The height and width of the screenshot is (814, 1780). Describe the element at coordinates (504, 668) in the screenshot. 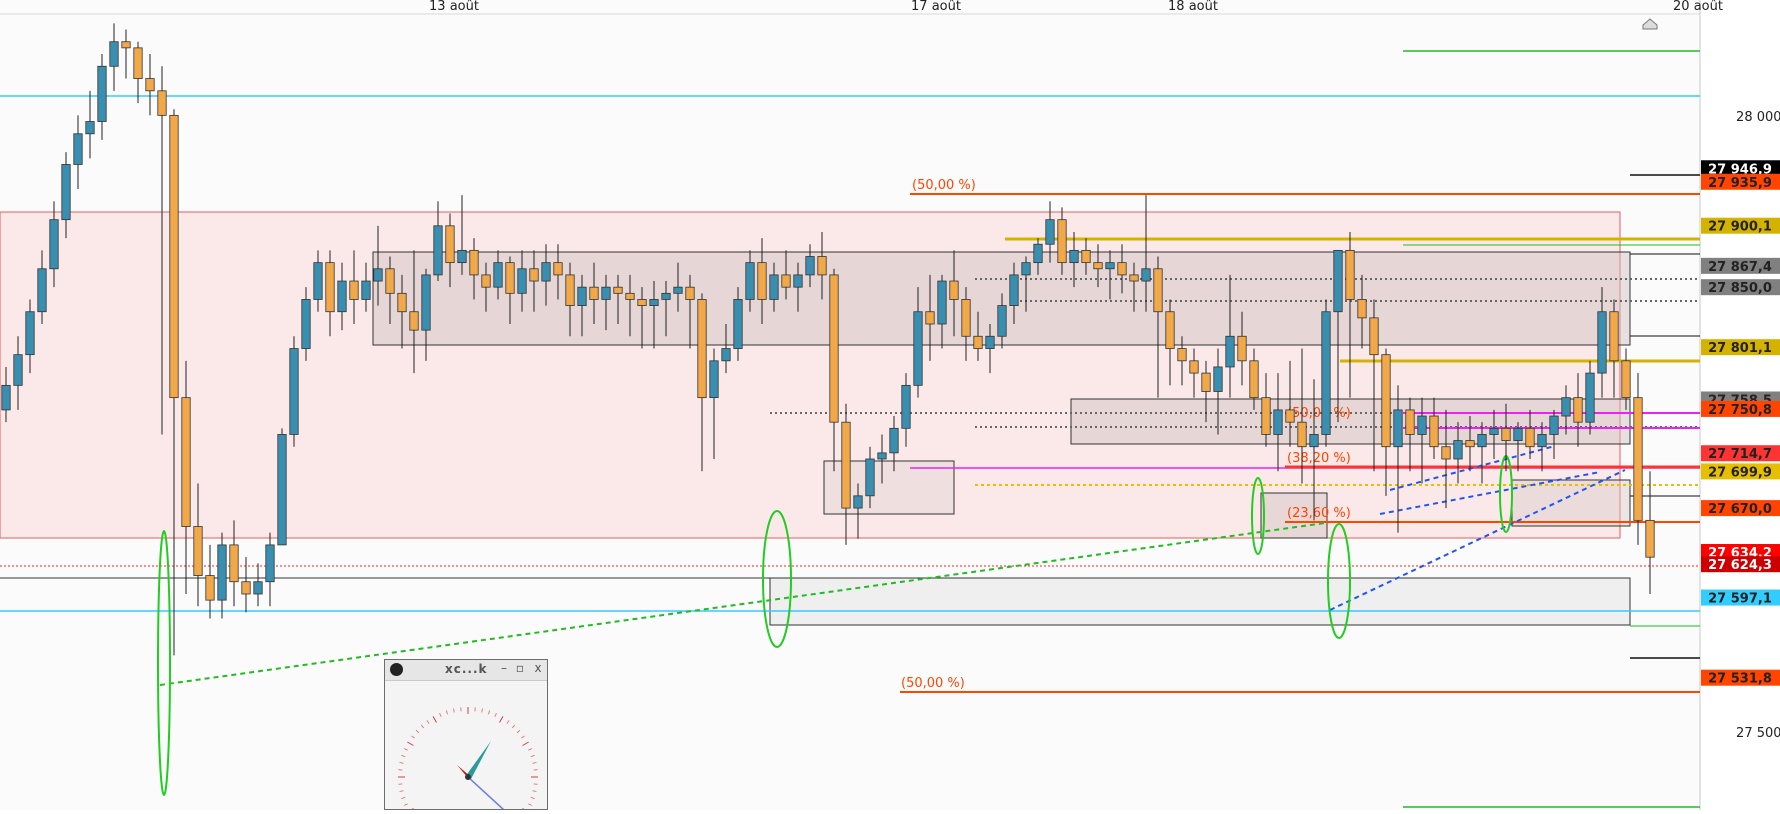

I see `minimize-button: –` at that location.